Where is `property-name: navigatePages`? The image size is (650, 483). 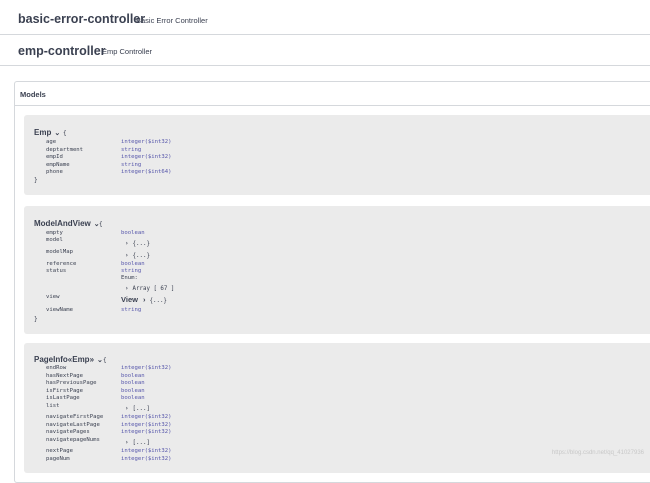
property-name: navigatePages is located at coordinates (68, 432).